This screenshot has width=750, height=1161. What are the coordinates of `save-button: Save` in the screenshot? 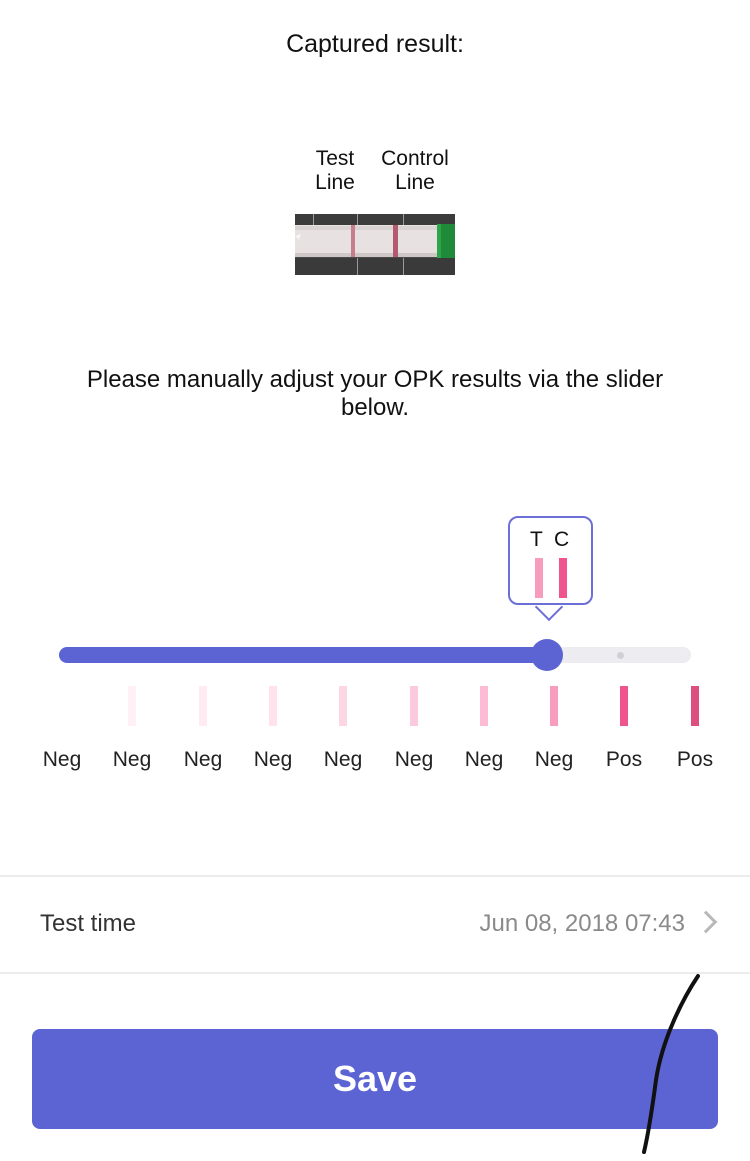 It's located at (375, 1079).